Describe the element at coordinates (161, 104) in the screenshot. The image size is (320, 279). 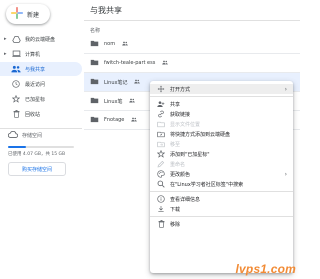
I see `person-add-icon` at that location.